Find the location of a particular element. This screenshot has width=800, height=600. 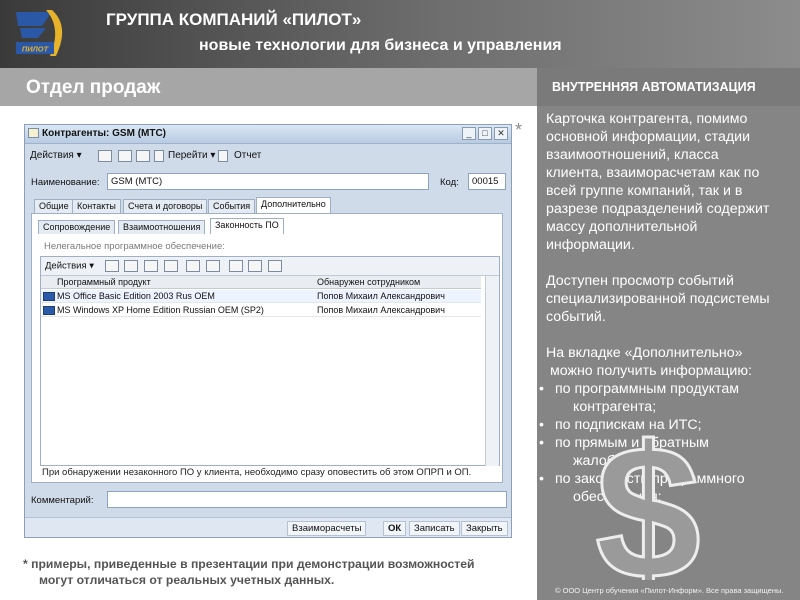

right-panel-header: ВНУТРЕННЯЯ АВТОМАТИЗАЦИЯ is located at coordinates (668, 87).